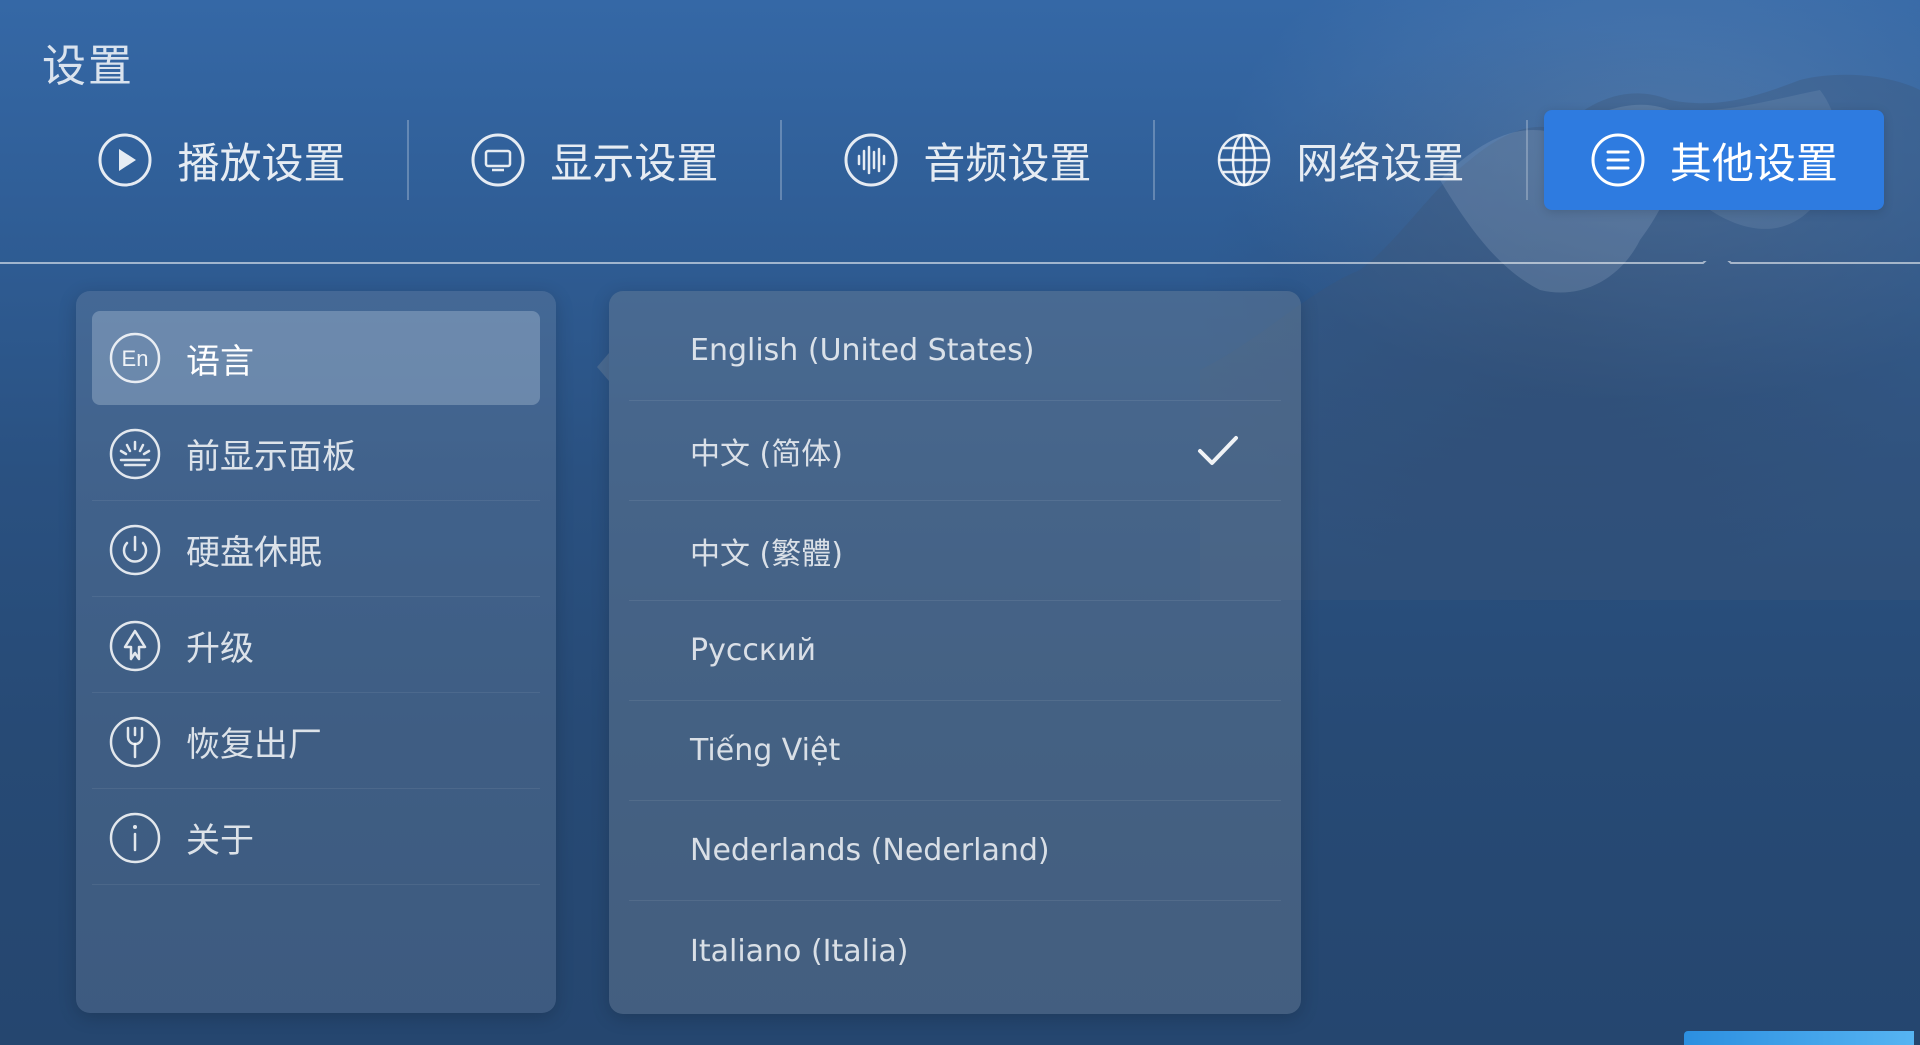 The image size is (1920, 1045). I want to click on language-option-label: English (United States), so click(862, 350).